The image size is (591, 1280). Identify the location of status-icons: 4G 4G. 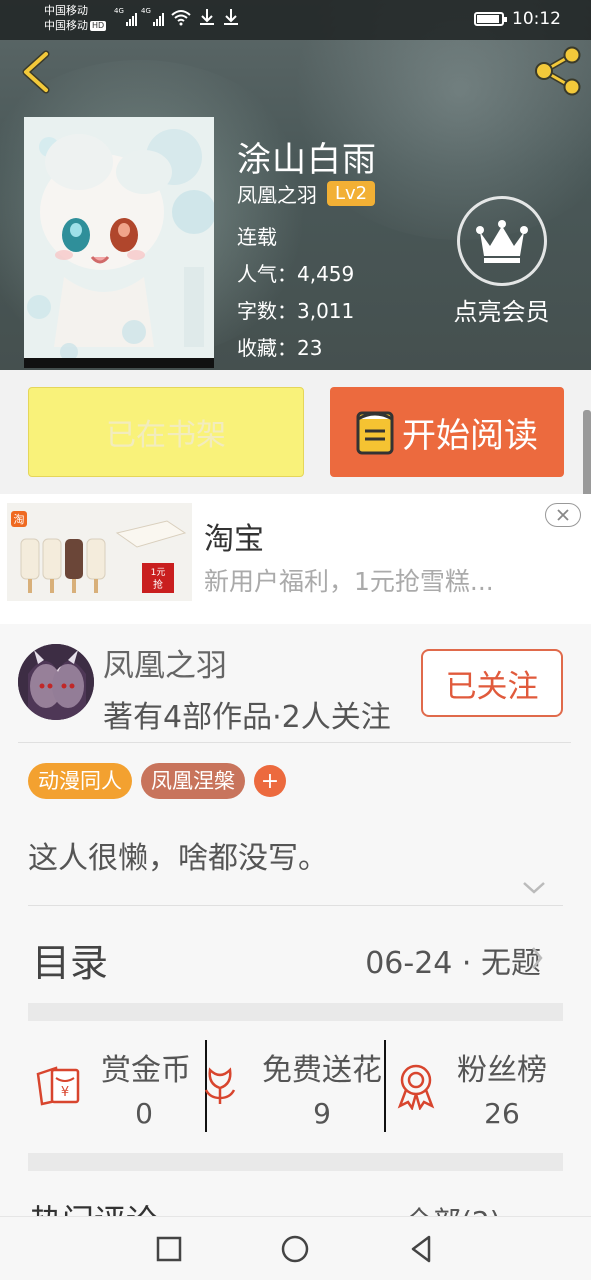
(177, 16).